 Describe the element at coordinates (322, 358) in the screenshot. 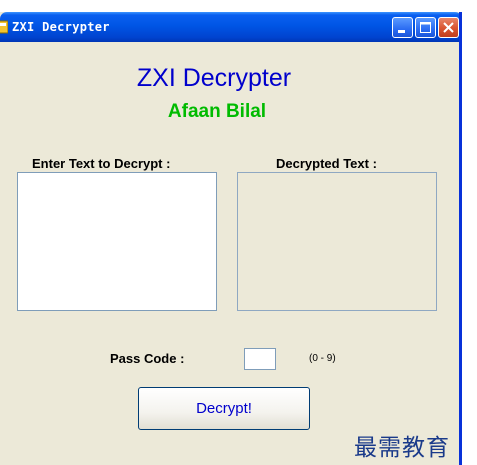

I see `pass-code-range-hint: (0 - 9)` at that location.